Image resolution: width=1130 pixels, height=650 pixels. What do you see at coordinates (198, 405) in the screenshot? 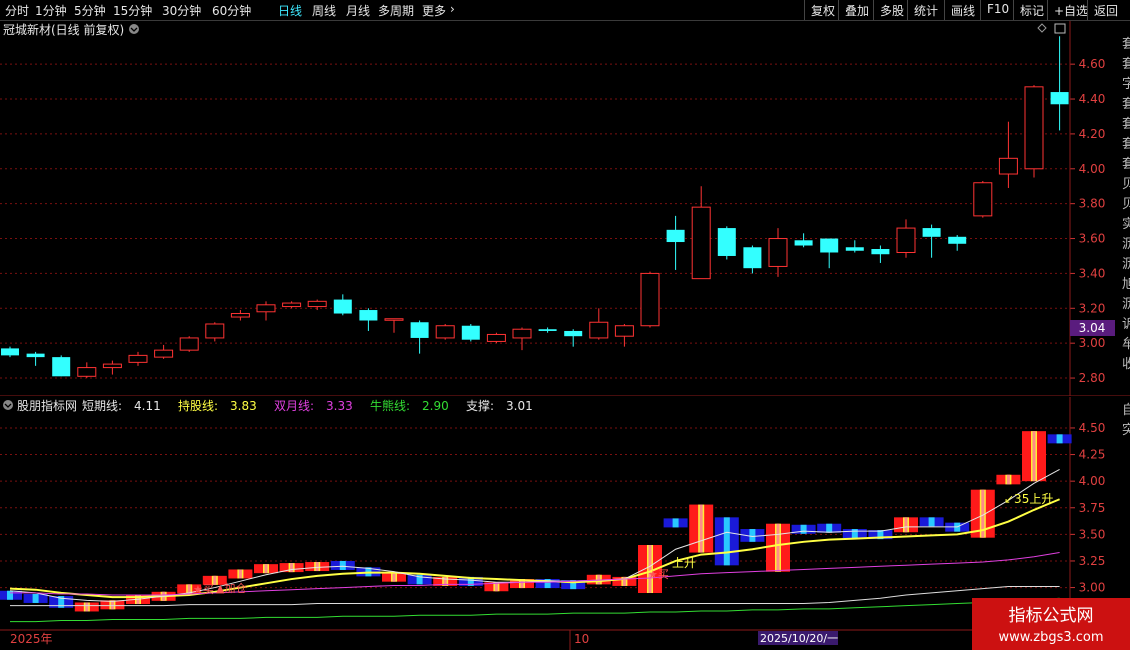
I see `legend-label: 持股线:` at bounding box center [198, 405].